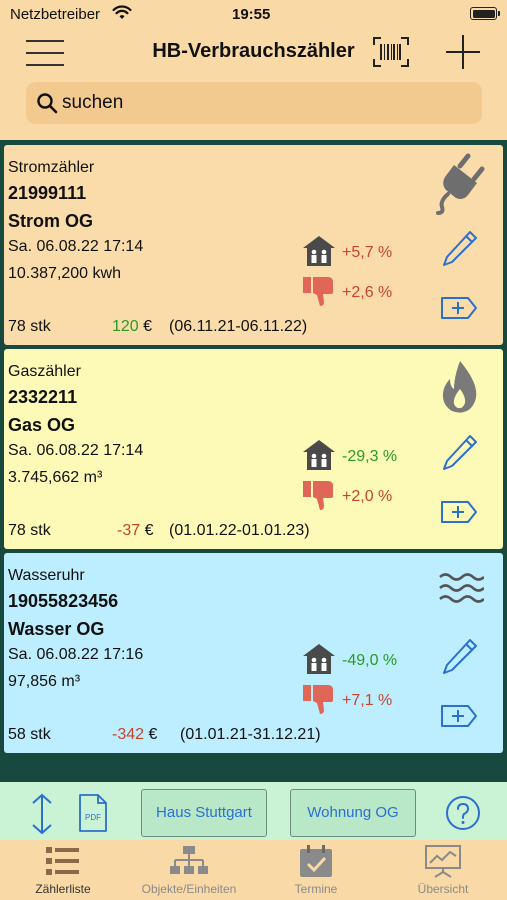 Image resolution: width=507 pixels, height=900 pixels. Describe the element at coordinates (43, 397) in the screenshot. I see `meter-number: 2332211` at that location.